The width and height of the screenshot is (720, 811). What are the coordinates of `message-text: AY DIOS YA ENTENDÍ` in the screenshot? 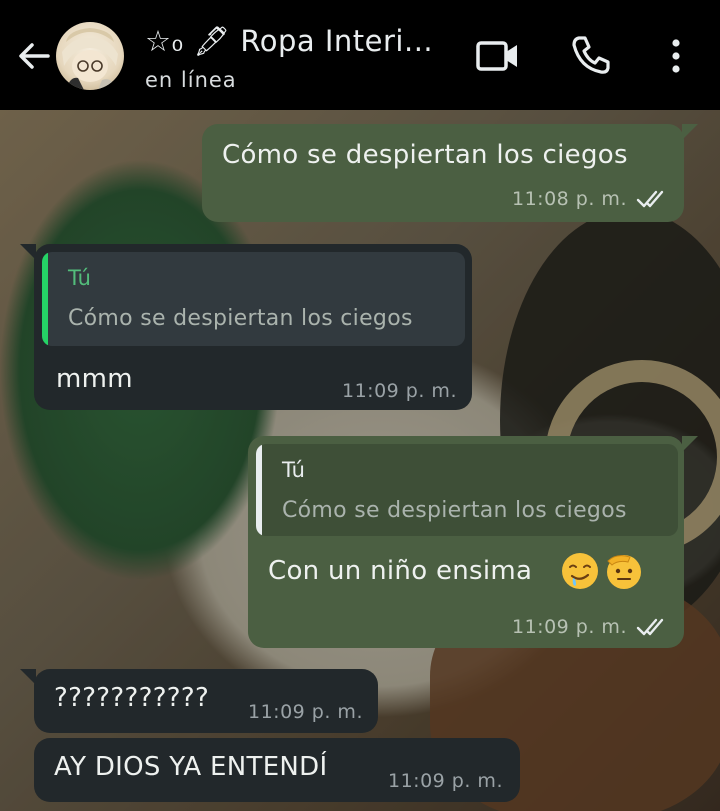 It's located at (191, 767).